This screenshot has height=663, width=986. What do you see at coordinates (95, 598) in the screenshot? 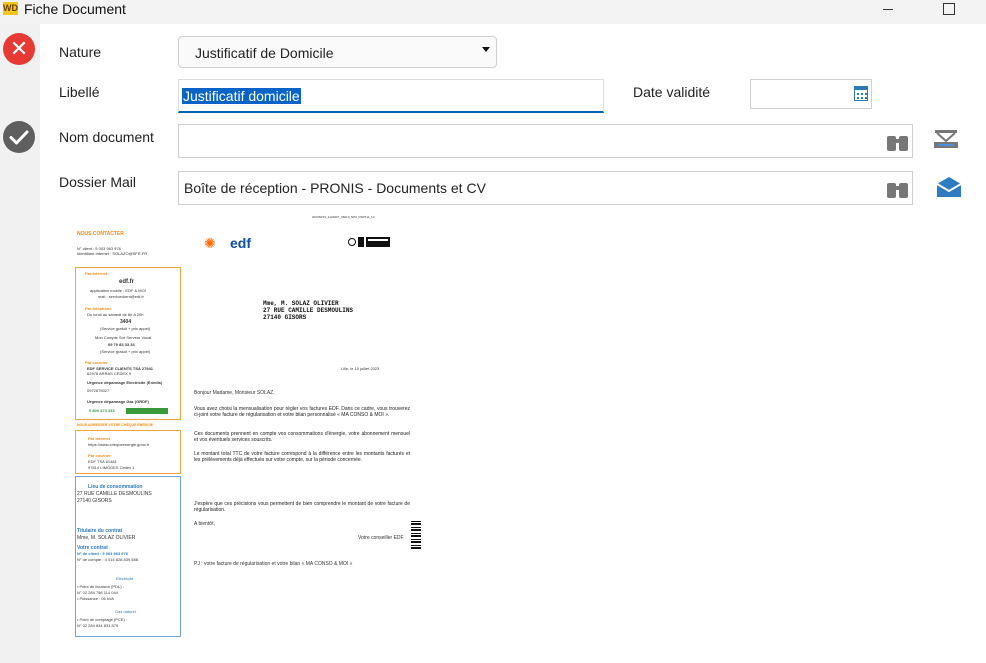
I see `puissance: • Puissance : 06 kVA` at bounding box center [95, 598].